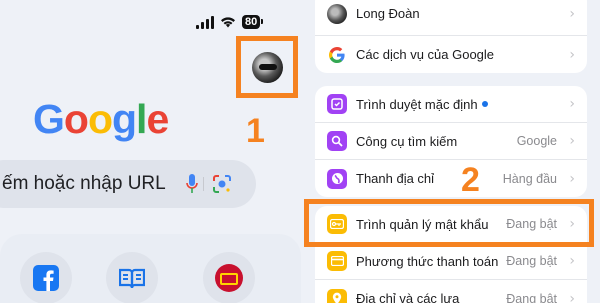 The image size is (600, 303). I want to click on shortcuts-tray, so click(150, 268).